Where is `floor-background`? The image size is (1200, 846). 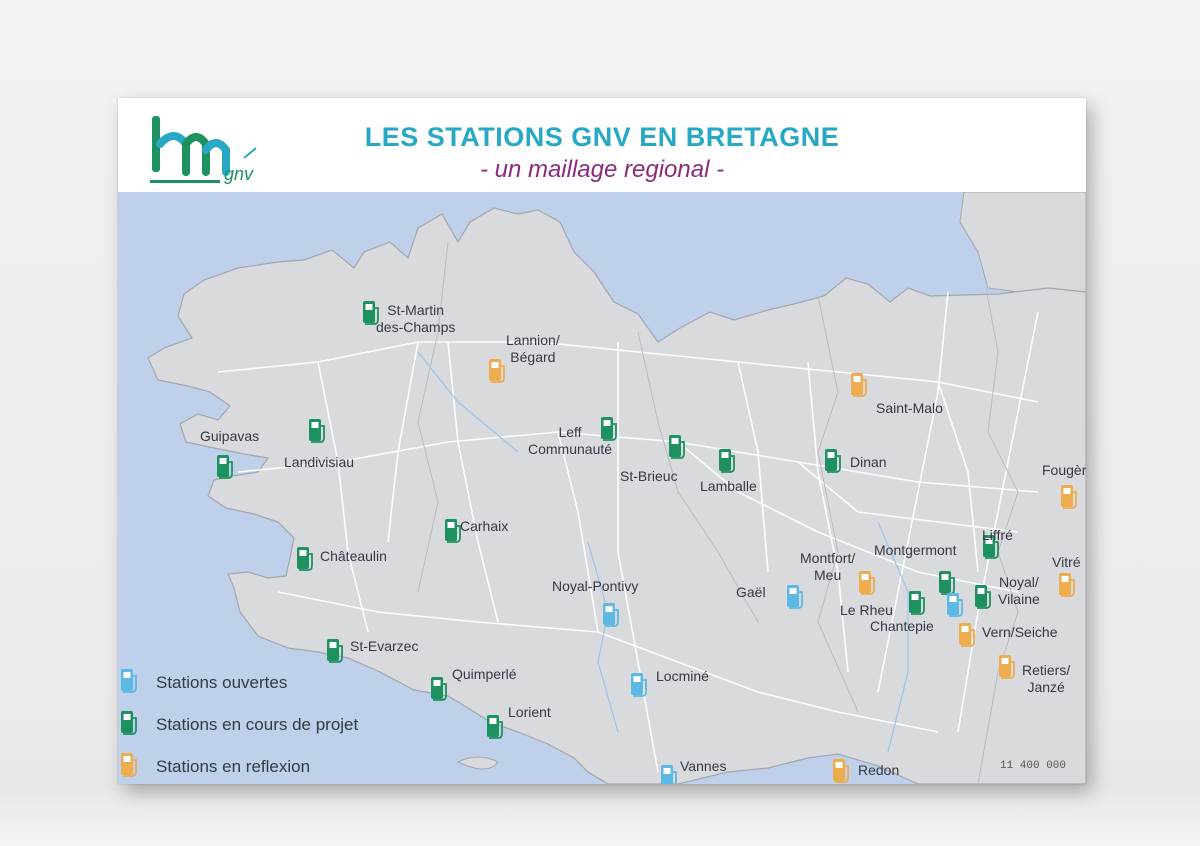
floor-background is located at coordinates (600, 818).